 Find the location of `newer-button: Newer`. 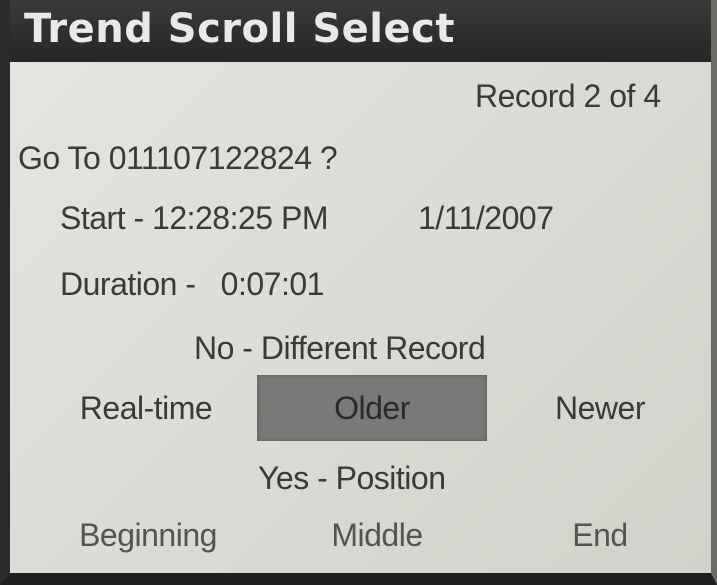

newer-button: Newer is located at coordinates (600, 408).